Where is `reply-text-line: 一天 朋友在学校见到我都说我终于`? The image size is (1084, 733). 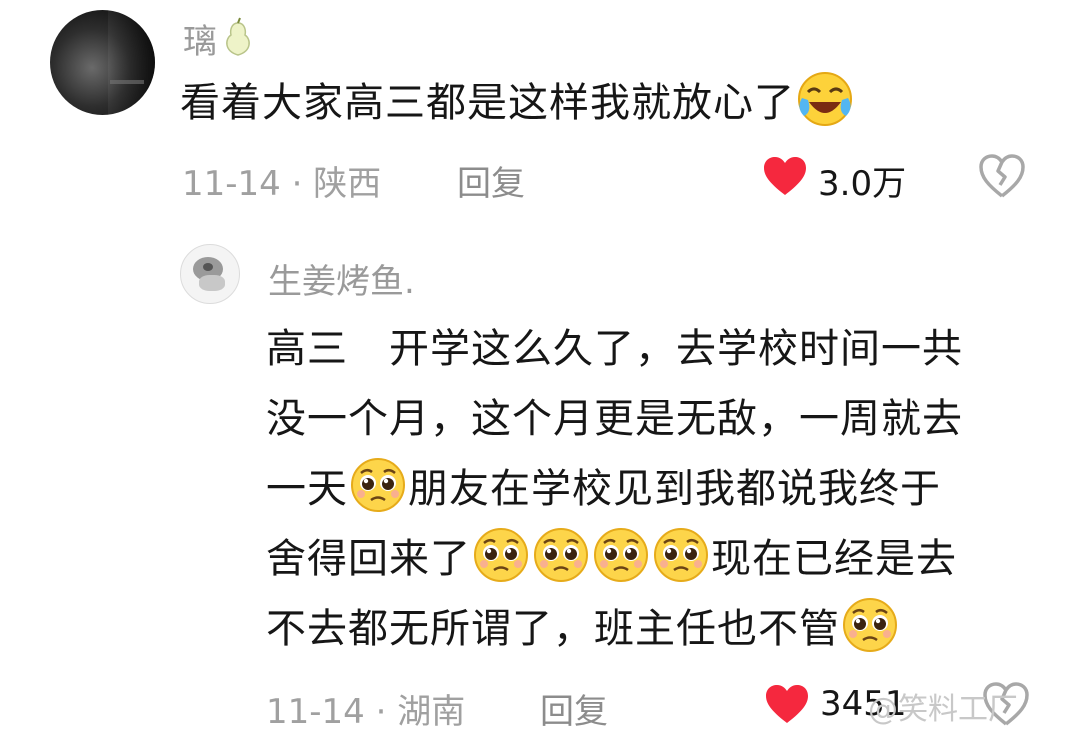 reply-text-line: 一天 朋友在学校见到我都说我终于 is located at coordinates (666, 489).